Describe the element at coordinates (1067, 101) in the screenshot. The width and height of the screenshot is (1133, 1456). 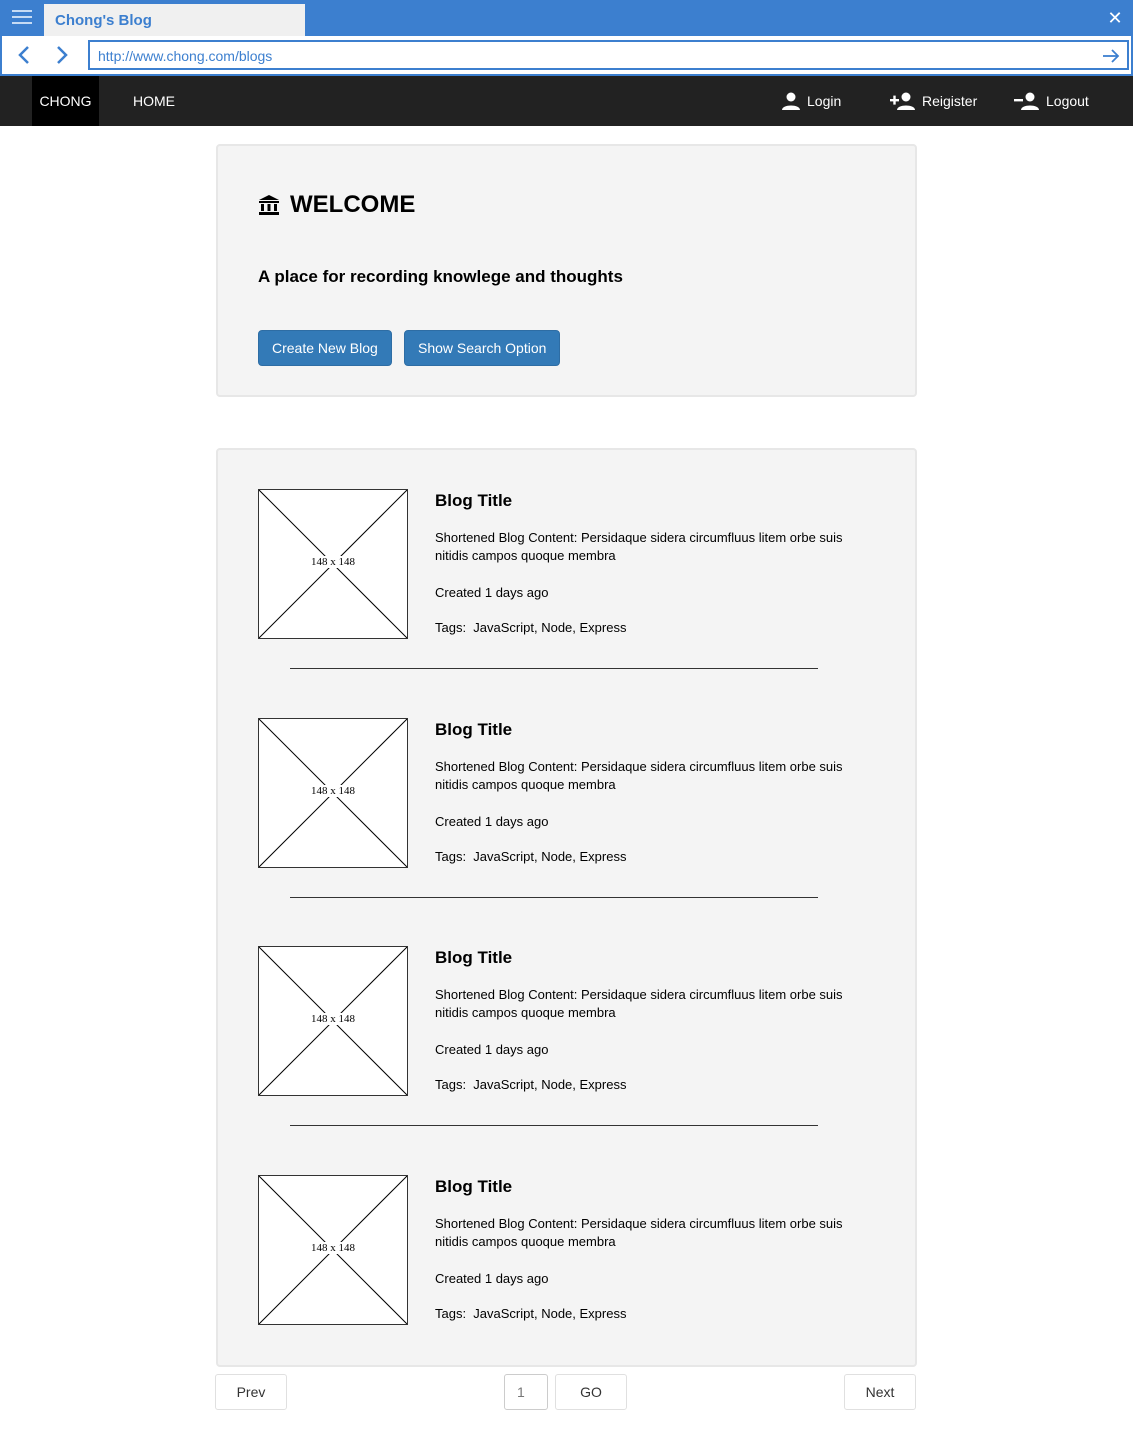
I see `logout-label: Logout` at that location.